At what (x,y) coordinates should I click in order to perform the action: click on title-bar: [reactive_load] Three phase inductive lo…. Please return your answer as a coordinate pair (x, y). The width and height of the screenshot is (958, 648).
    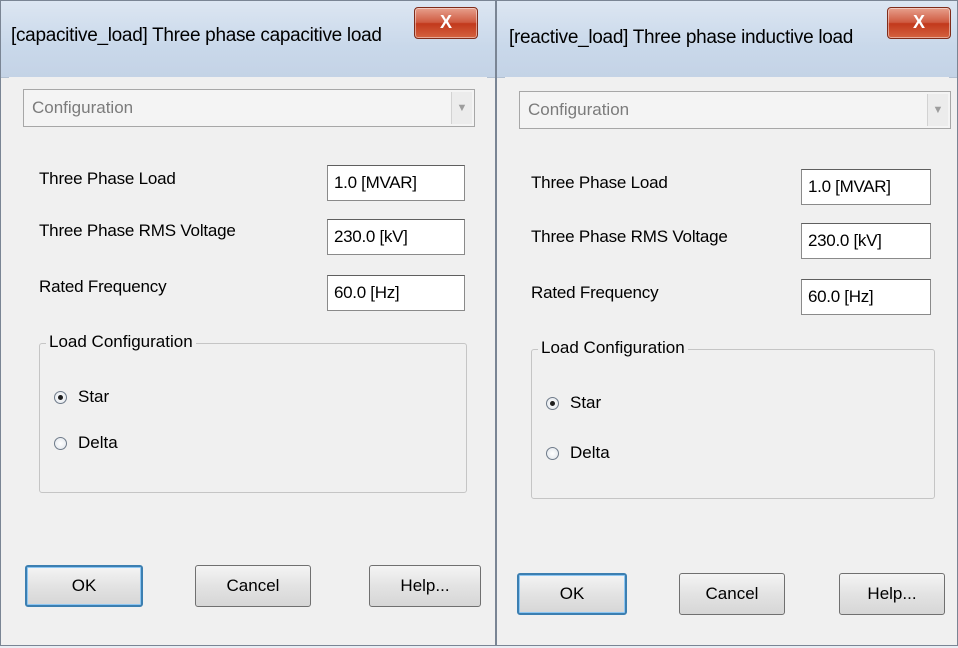
    Looking at the image, I should click on (727, 39).